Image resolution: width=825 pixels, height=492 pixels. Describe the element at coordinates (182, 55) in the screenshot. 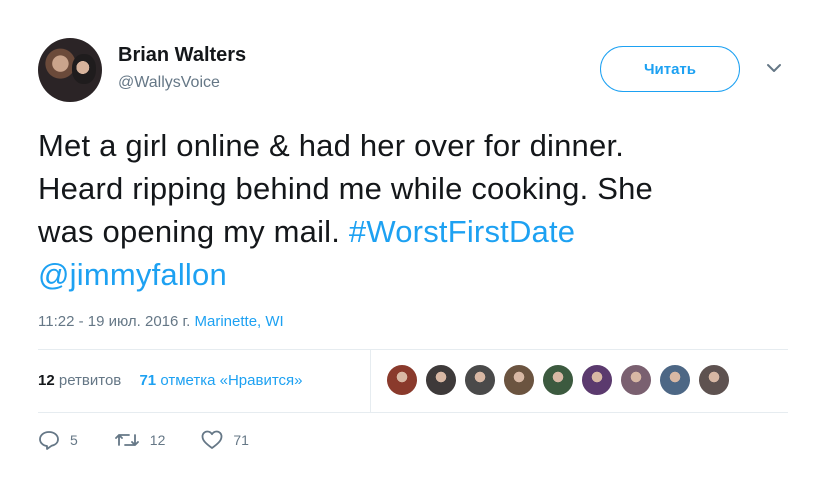

I see `author-name: Brian Walters` at that location.